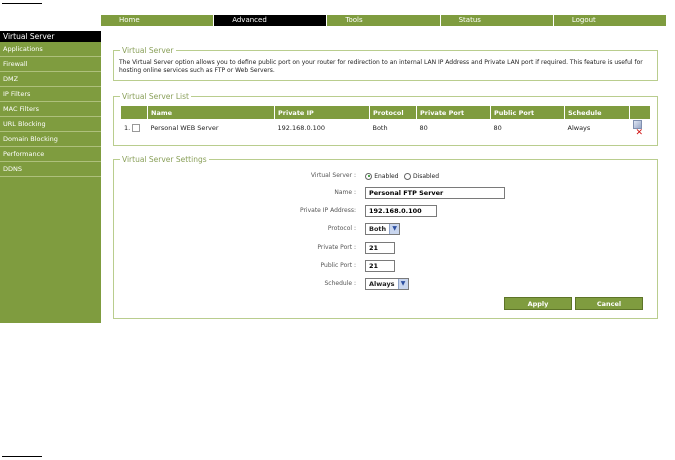  I want to click on name-control, so click(435, 193).